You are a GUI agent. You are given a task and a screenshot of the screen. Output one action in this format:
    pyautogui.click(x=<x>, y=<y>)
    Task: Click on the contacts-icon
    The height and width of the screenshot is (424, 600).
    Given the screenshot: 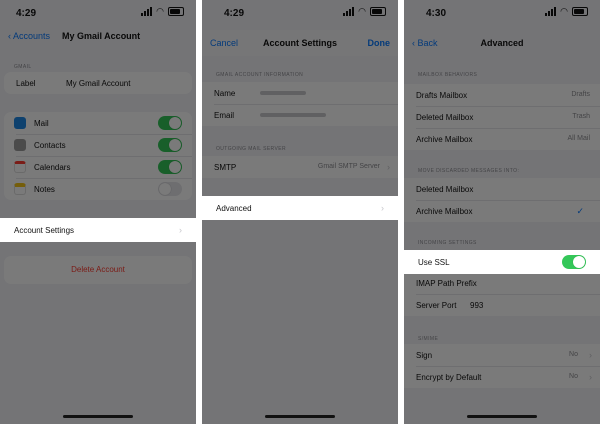 What is the action you would take?
    pyautogui.click(x=20, y=145)
    